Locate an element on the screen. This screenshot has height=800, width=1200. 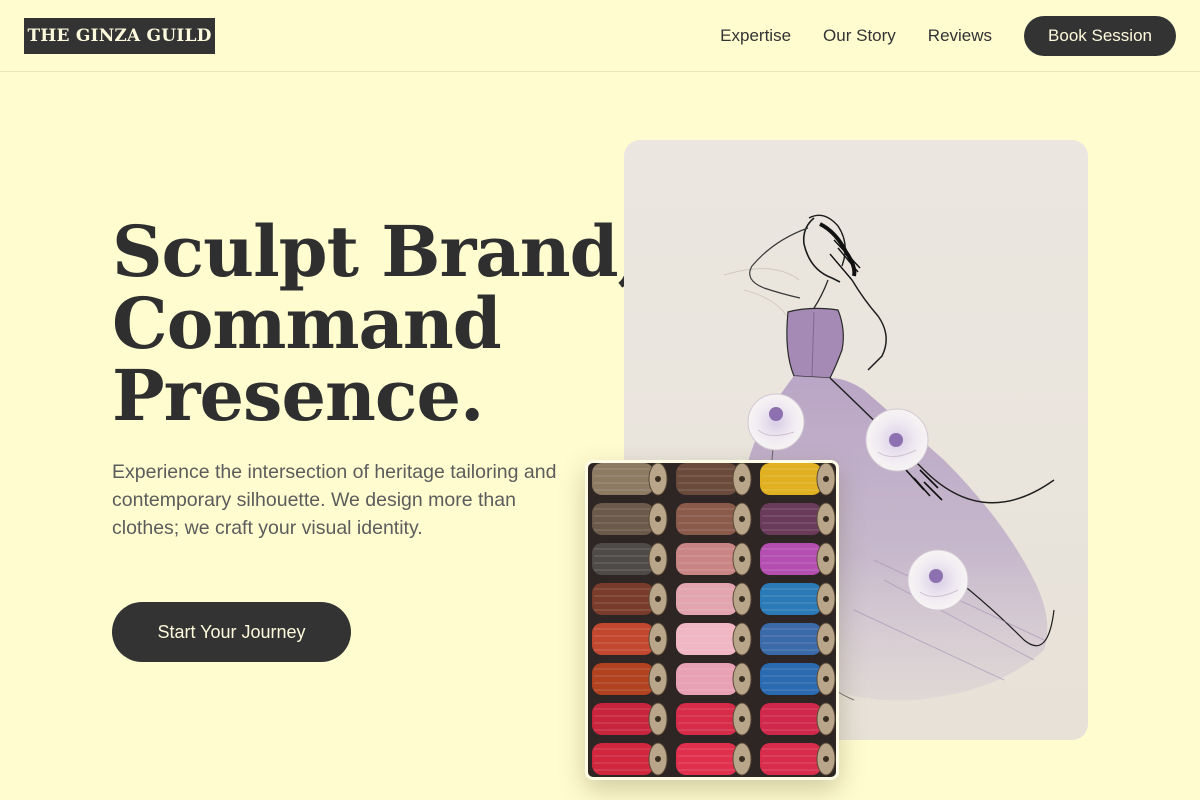
thread-spools-image is located at coordinates (712, 620).